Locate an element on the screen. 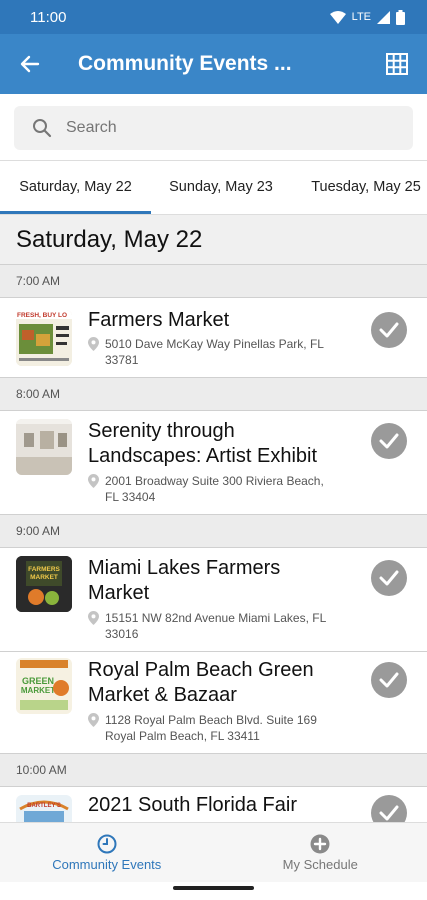  nav-community-events: Community Events is located at coordinates (107, 852).